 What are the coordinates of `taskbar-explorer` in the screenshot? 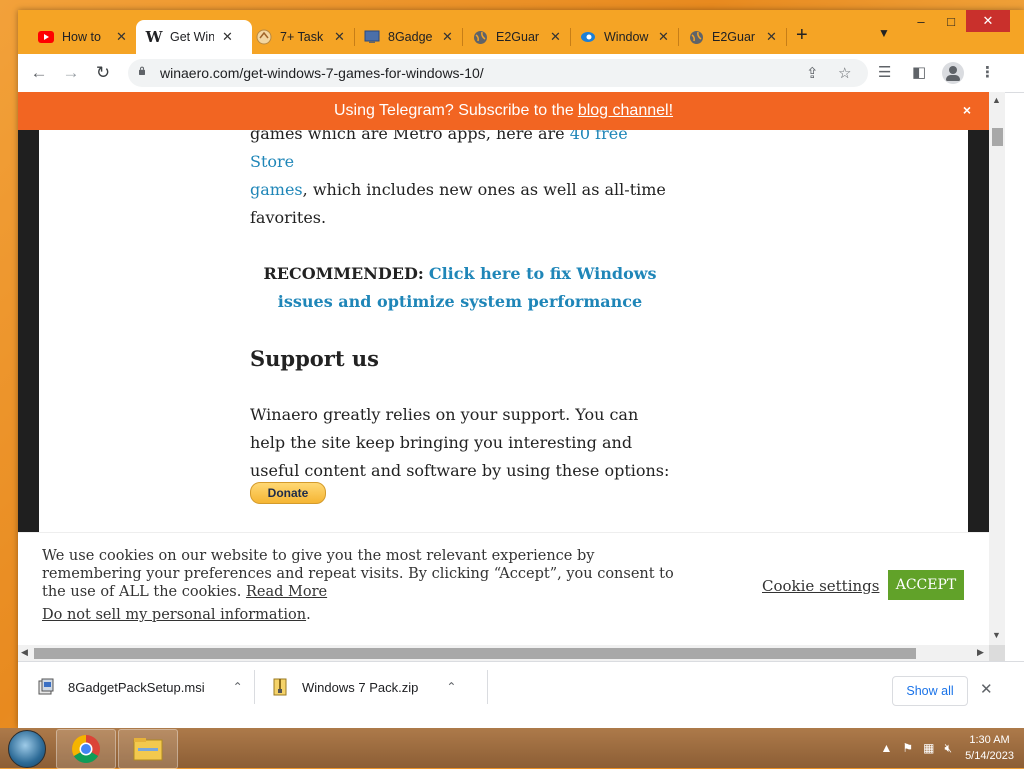 It's located at (148, 749).